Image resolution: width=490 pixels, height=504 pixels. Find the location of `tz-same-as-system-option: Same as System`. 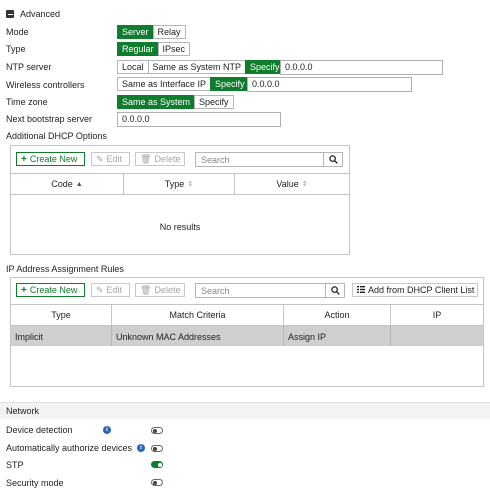

tz-same-as-system-option: Same as System is located at coordinates (156, 102).